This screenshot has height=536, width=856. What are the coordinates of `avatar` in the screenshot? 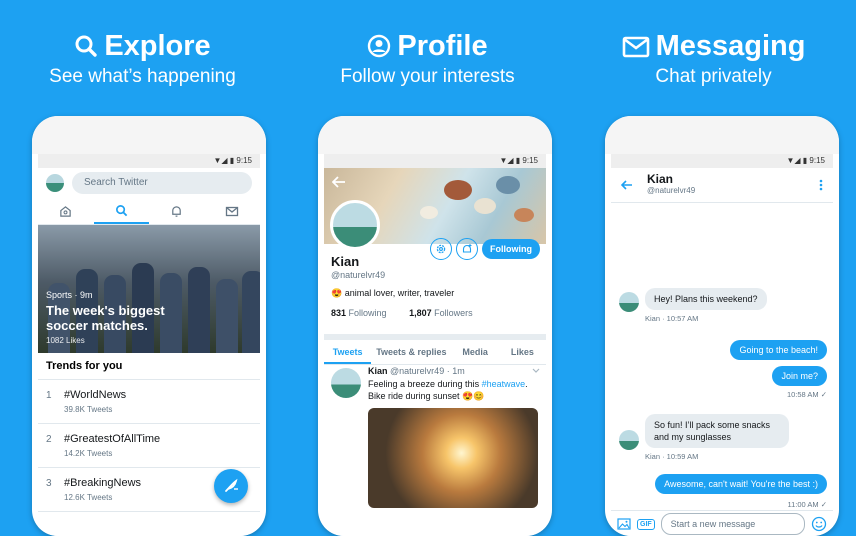 It's located at (55, 183).